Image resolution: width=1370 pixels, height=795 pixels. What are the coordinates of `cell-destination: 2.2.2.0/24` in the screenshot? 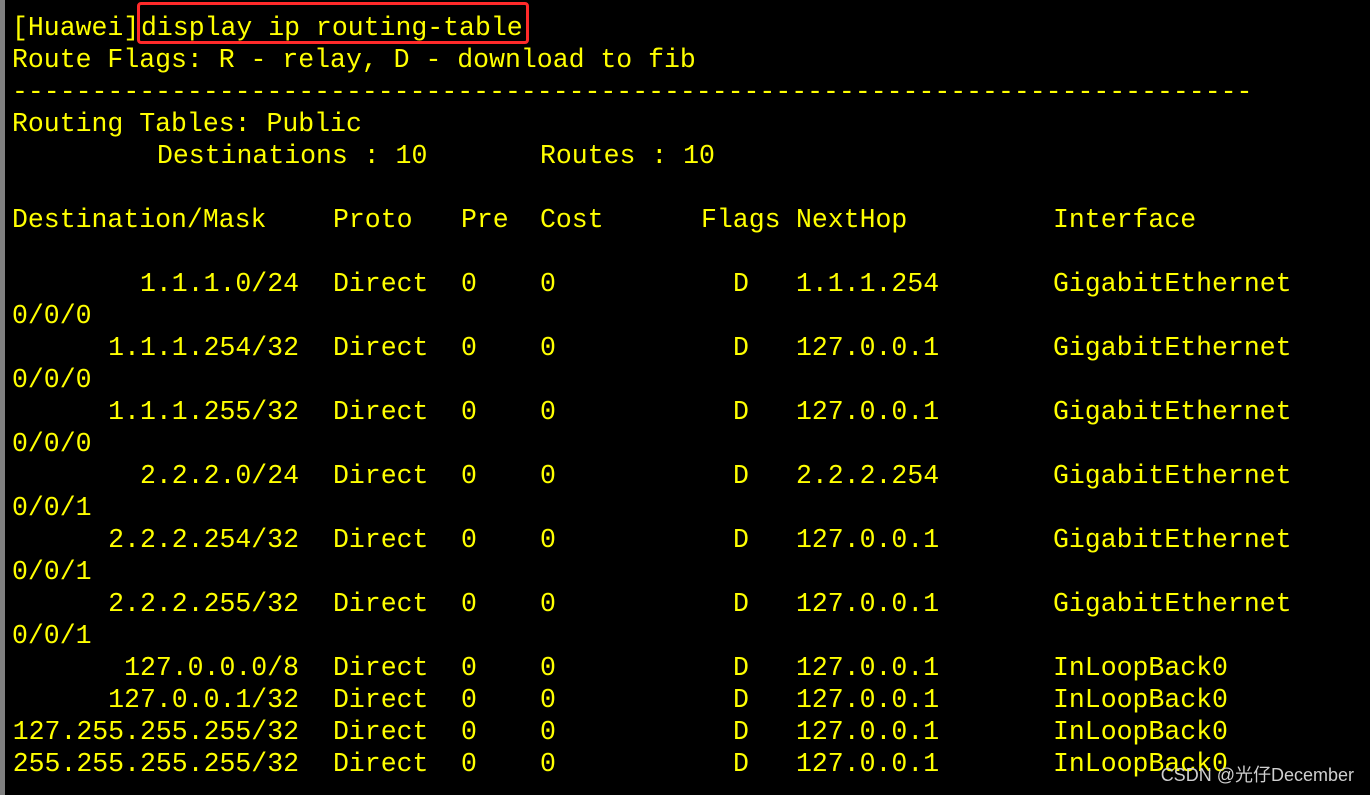 It's located at (219, 476).